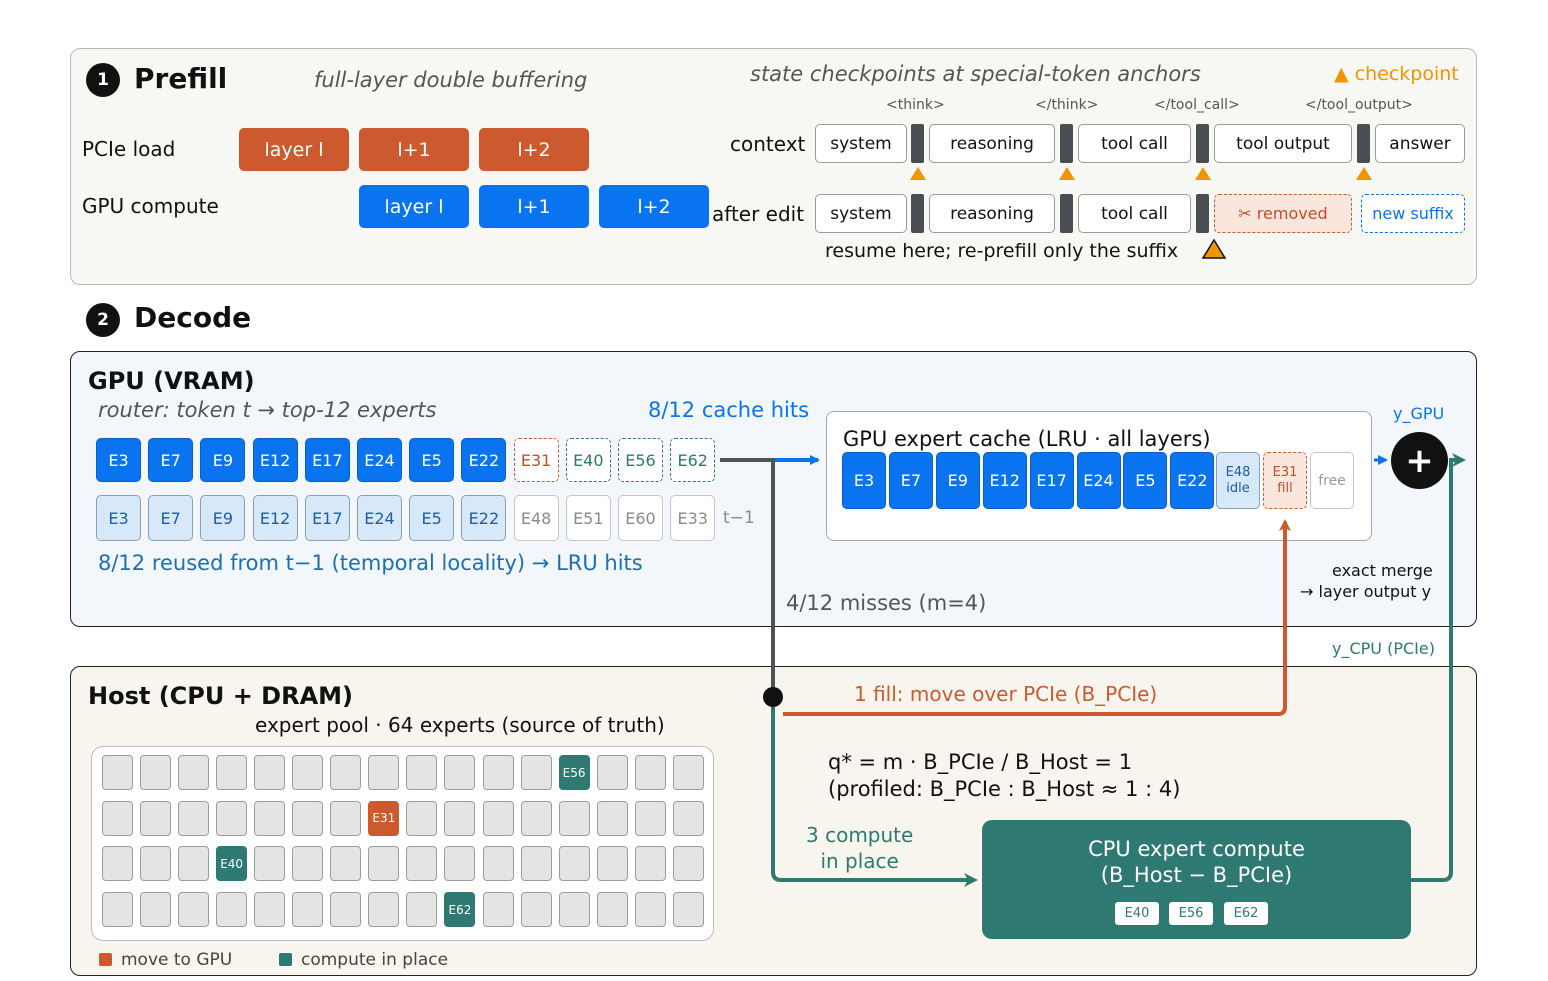 The height and width of the screenshot is (981, 1548). What do you see at coordinates (1438, 667) in the screenshot?
I see `y-cpu-arrow` at bounding box center [1438, 667].